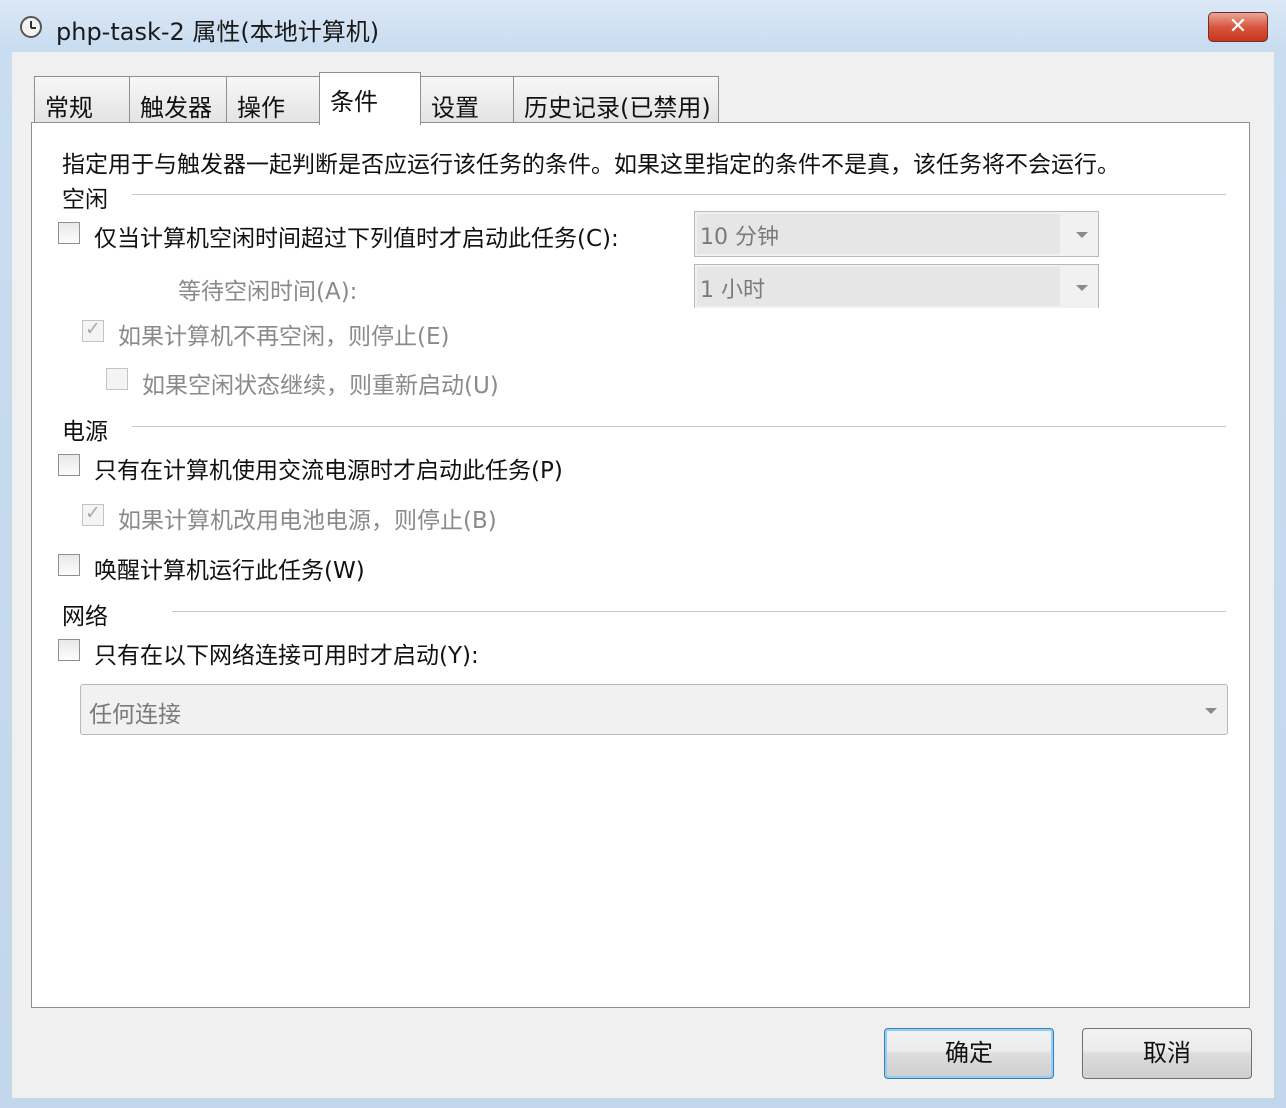  I want to click on section-power-label: 电源, so click(85, 432).